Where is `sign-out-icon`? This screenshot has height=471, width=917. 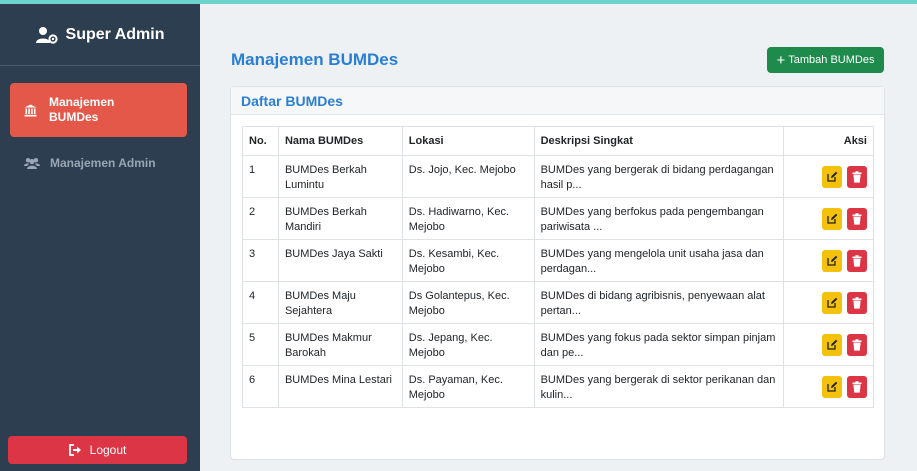
sign-out-icon is located at coordinates (74, 450).